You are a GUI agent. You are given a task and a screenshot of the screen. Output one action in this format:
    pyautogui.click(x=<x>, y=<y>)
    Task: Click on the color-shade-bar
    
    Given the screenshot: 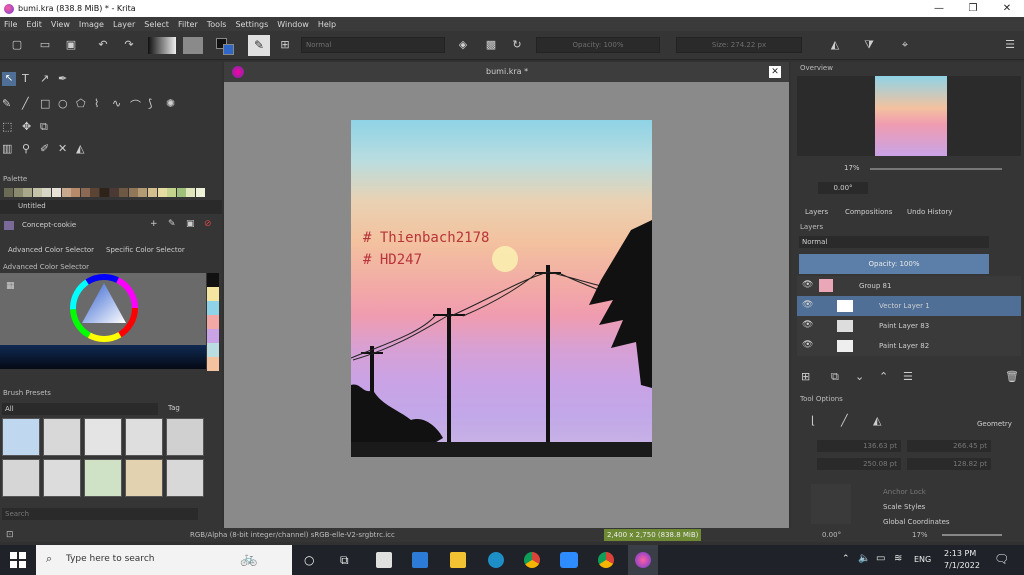 What is the action you would take?
    pyautogui.click(x=103, y=357)
    